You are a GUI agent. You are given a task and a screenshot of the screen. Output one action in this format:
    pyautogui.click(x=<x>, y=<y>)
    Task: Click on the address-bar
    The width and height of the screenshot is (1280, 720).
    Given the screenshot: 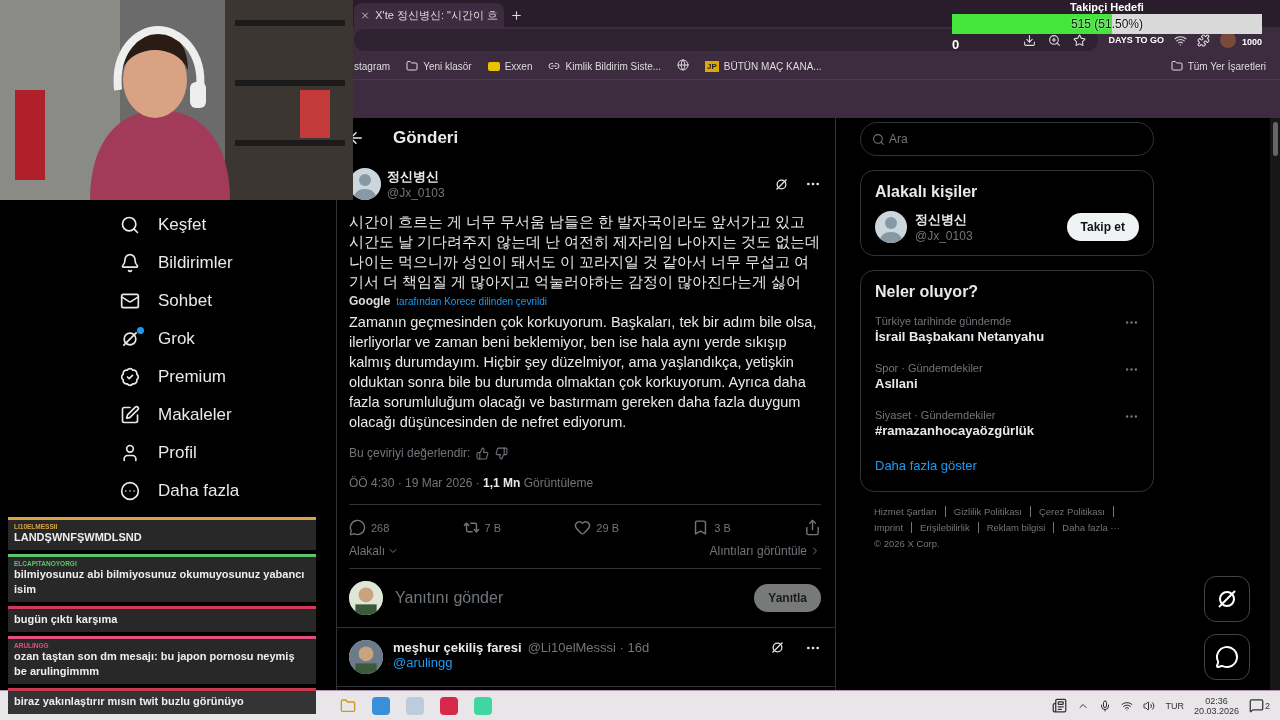 What is the action you would take?
    pyautogui.click(x=726, y=40)
    